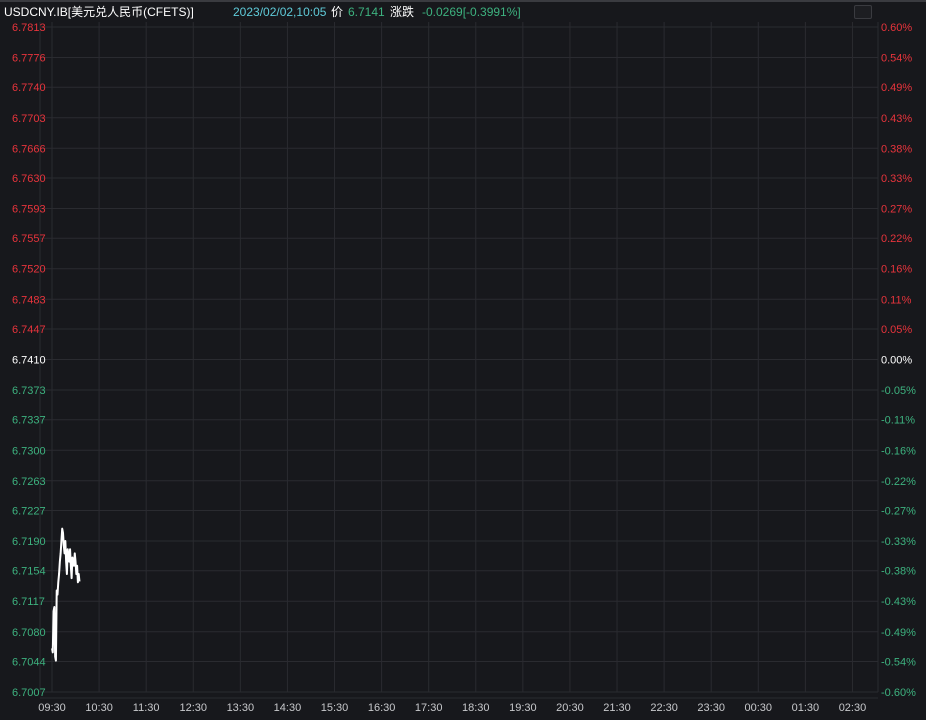 The height and width of the screenshot is (720, 926). I want to click on percent-tick-label: 0.22%, so click(896, 239).